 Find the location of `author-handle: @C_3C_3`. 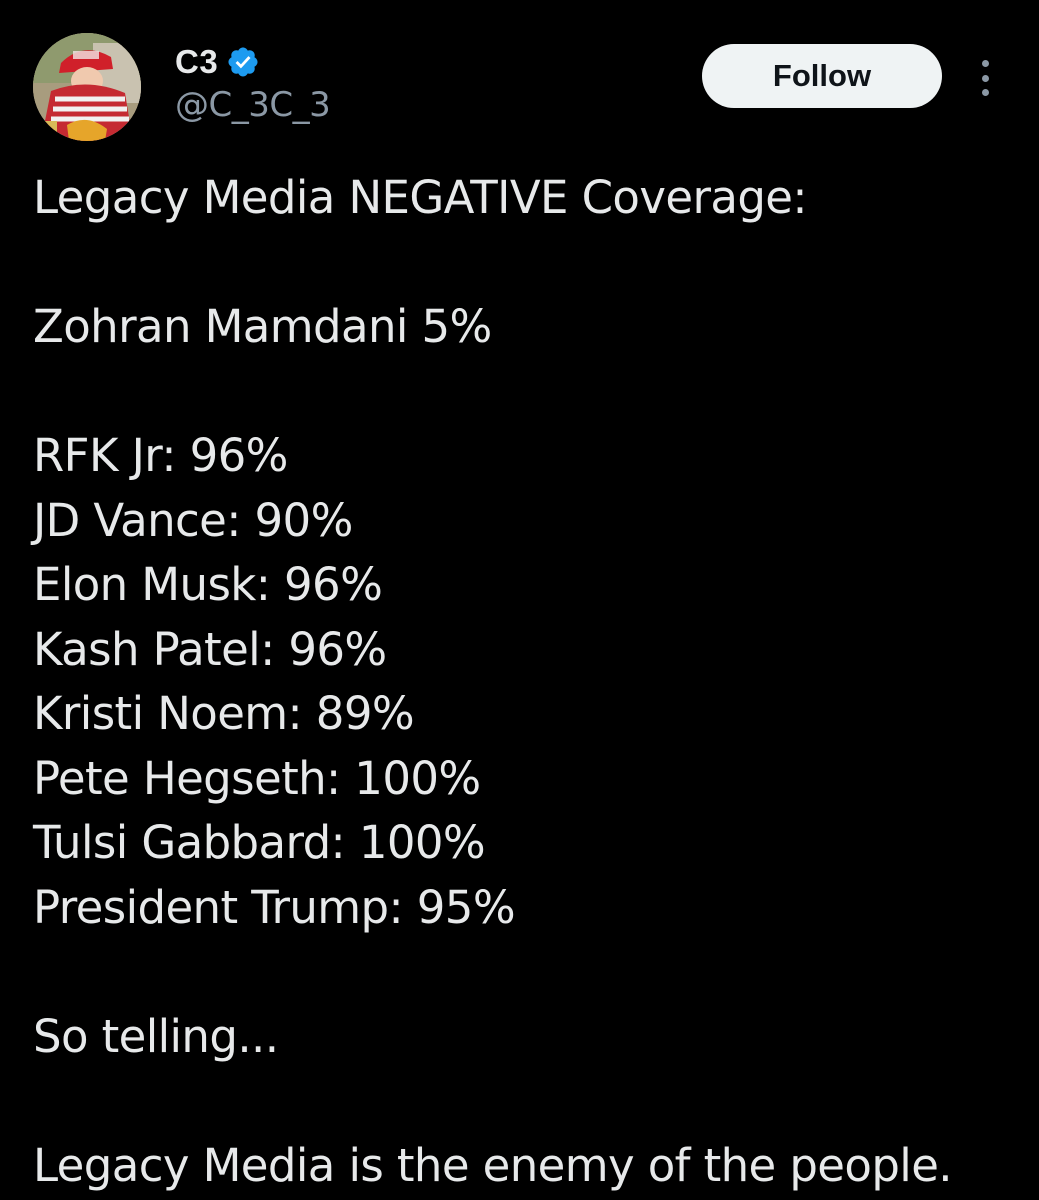

author-handle: @C_3C_3 is located at coordinates (253, 105).